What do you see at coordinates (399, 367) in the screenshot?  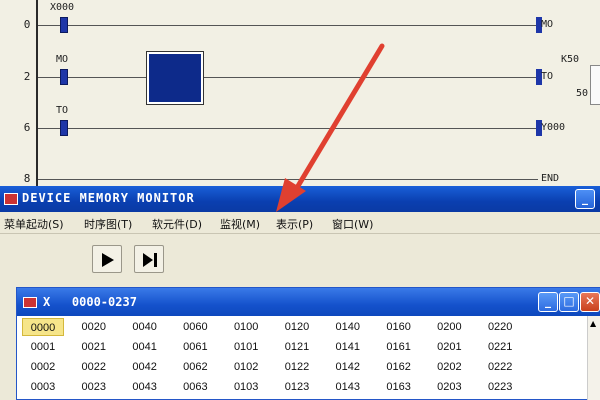 I see `address-cell: 0162` at bounding box center [399, 367].